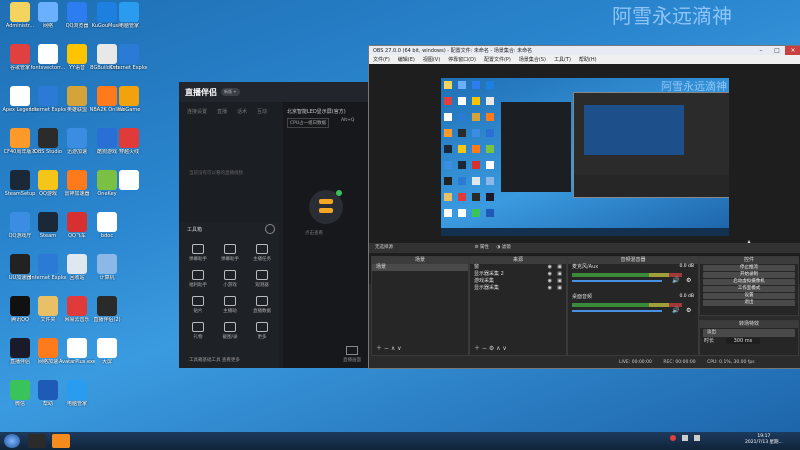  What do you see at coordinates (749, 303) in the screenshot?
I see `control-button: 退出` at bounding box center [749, 303].